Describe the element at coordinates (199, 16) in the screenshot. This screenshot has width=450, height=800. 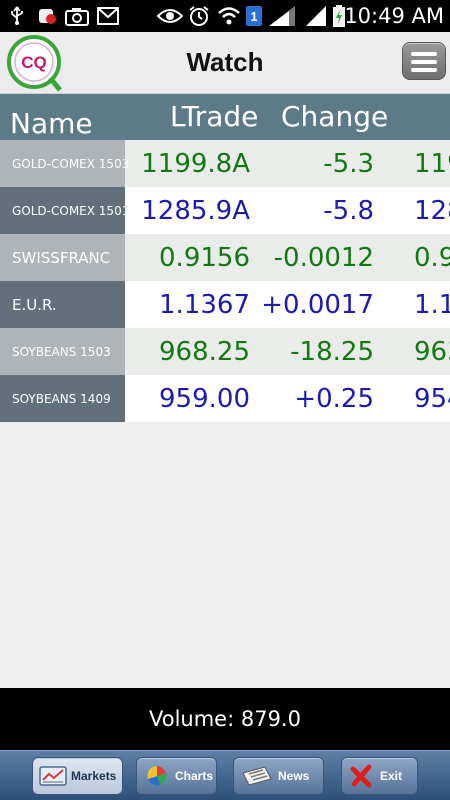
I see `alarm-icon` at that location.